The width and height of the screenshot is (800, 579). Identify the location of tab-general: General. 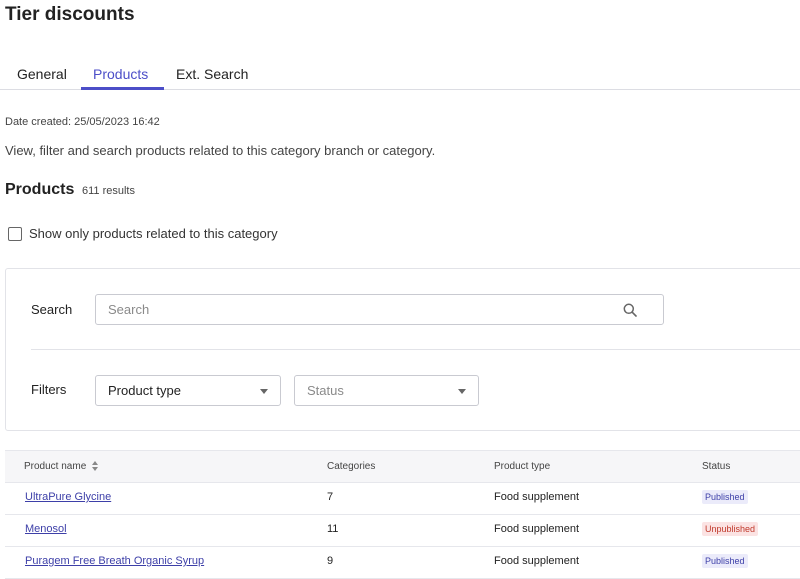
(42, 74).